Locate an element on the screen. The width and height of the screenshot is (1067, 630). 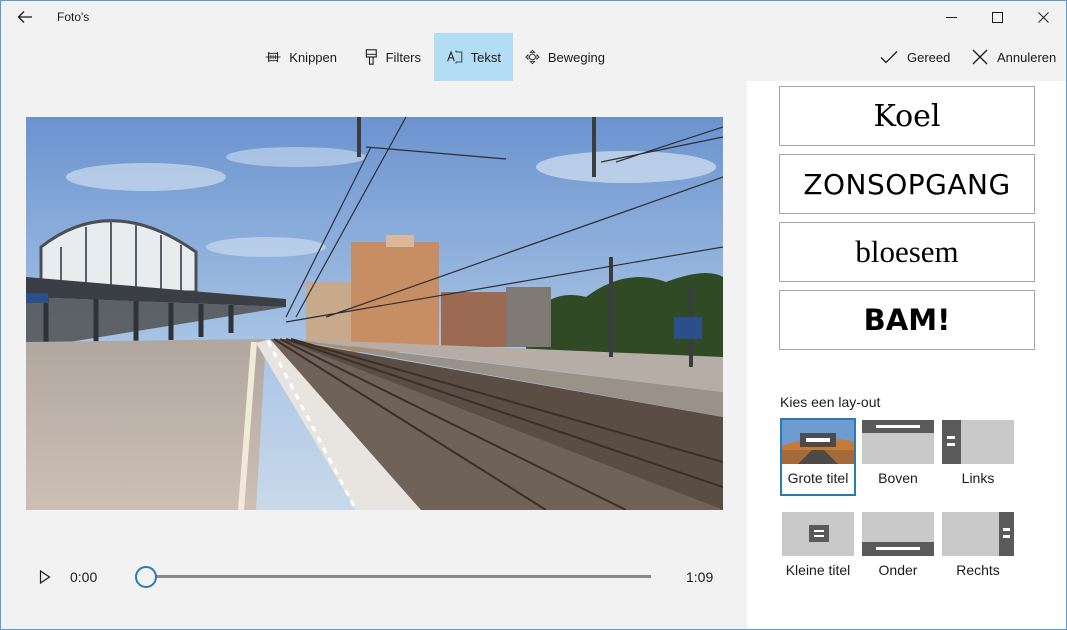
back-button is located at coordinates (25, 17).